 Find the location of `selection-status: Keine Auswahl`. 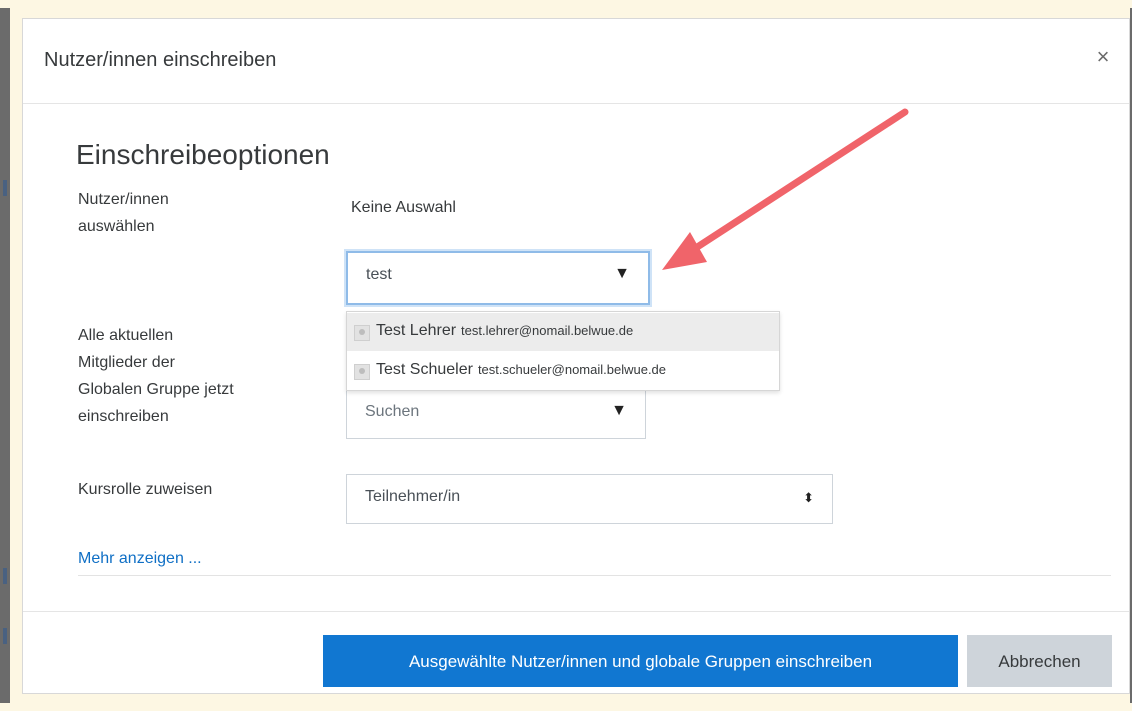

selection-status: Keine Auswahl is located at coordinates (403, 207).